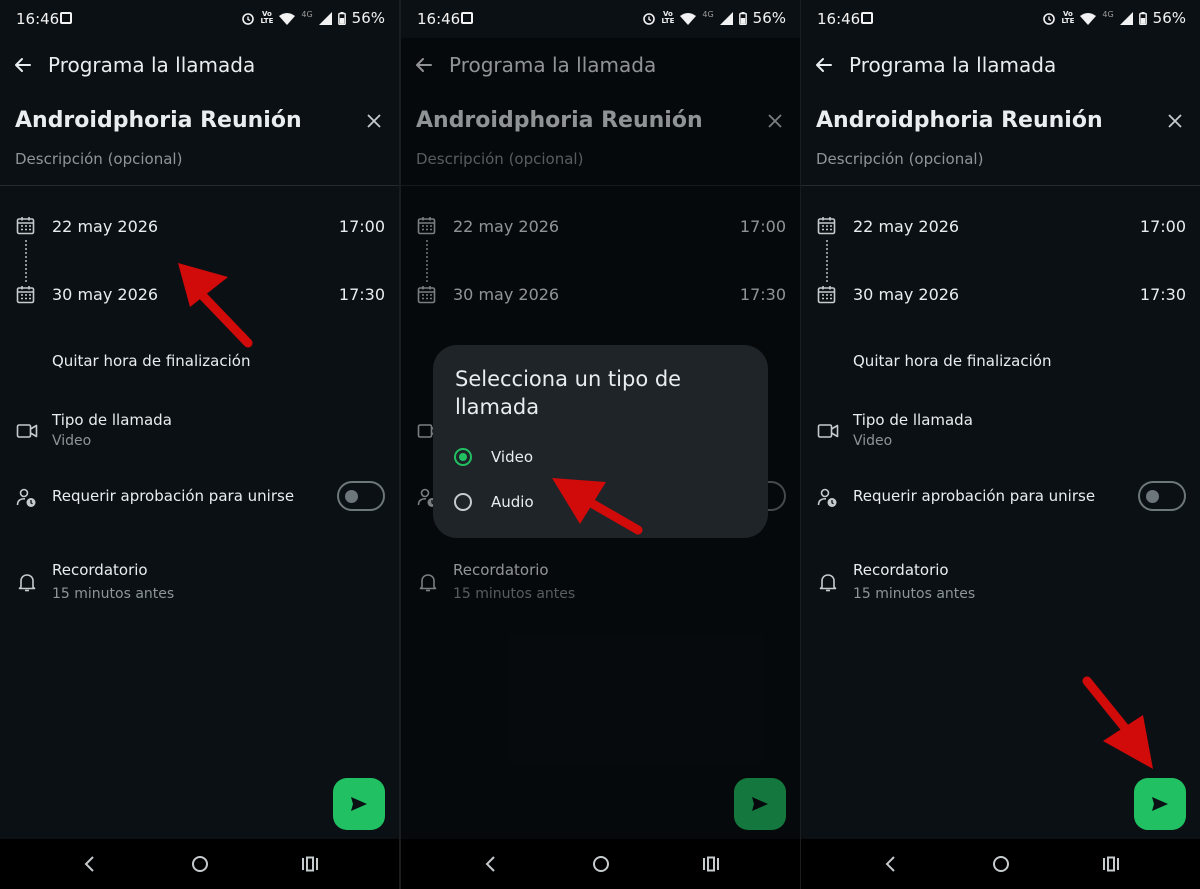 This screenshot has width=1200, height=889. Describe the element at coordinates (463, 502) in the screenshot. I see `radio-audio` at that location.